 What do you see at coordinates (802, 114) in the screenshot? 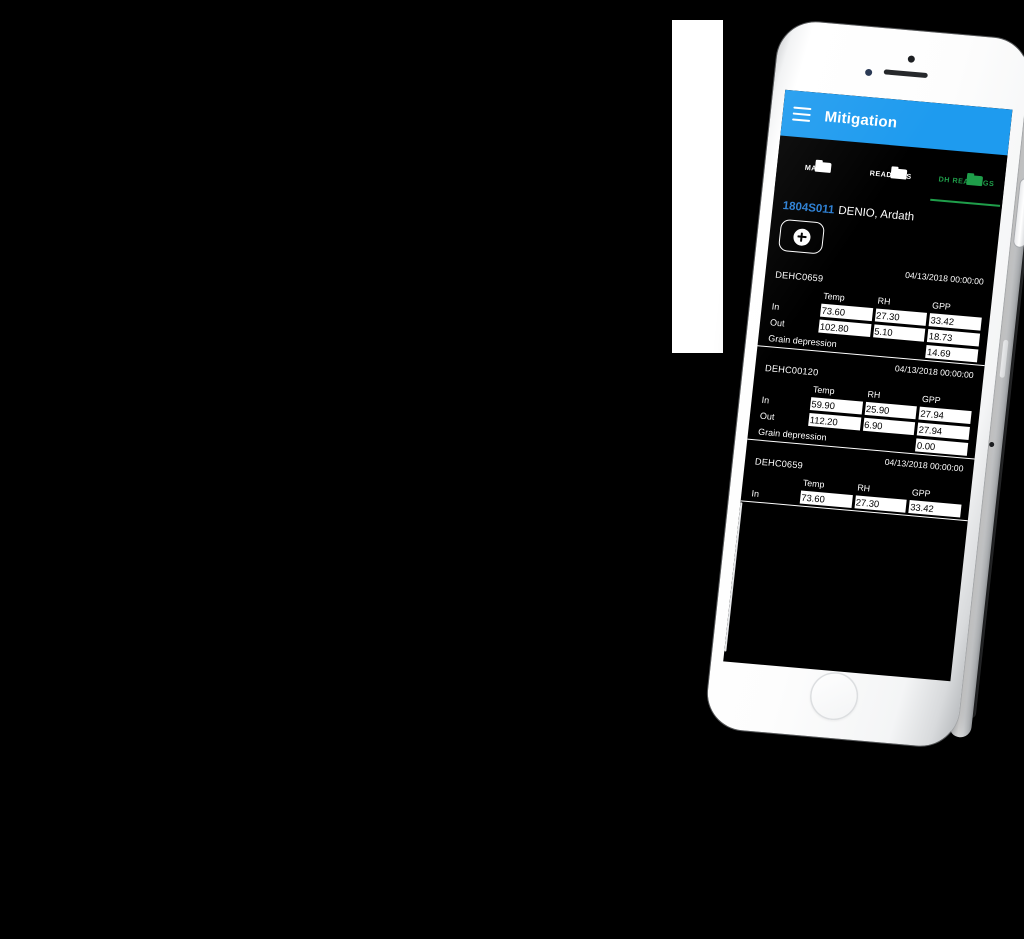
I see `hamburger-menu-icon` at bounding box center [802, 114].